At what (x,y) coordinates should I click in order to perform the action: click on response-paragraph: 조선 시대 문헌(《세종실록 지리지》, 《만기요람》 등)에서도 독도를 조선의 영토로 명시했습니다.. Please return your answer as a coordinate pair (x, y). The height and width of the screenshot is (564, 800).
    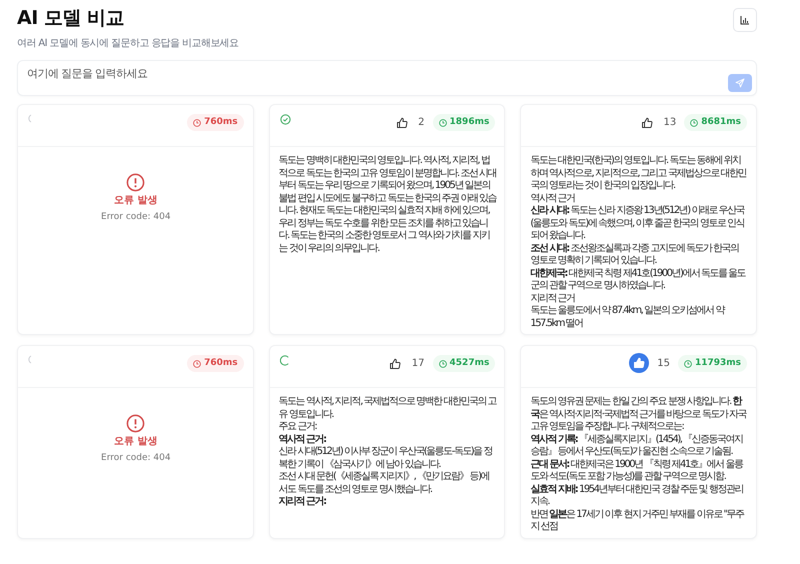
    Looking at the image, I should click on (384, 483).